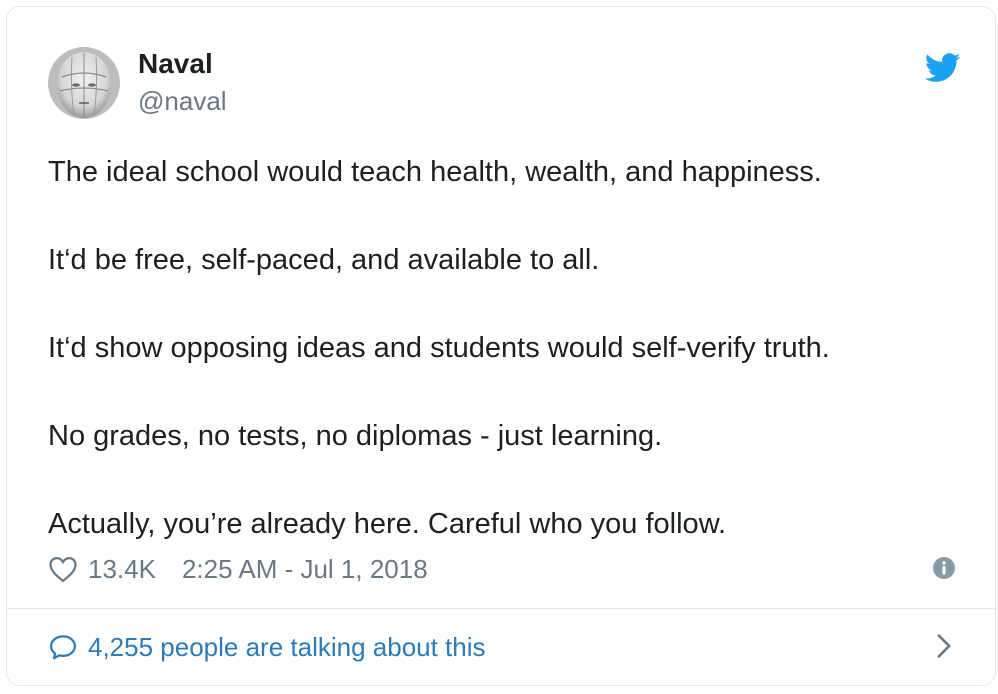 The height and width of the screenshot is (694, 998). I want to click on divider, so click(501, 608).